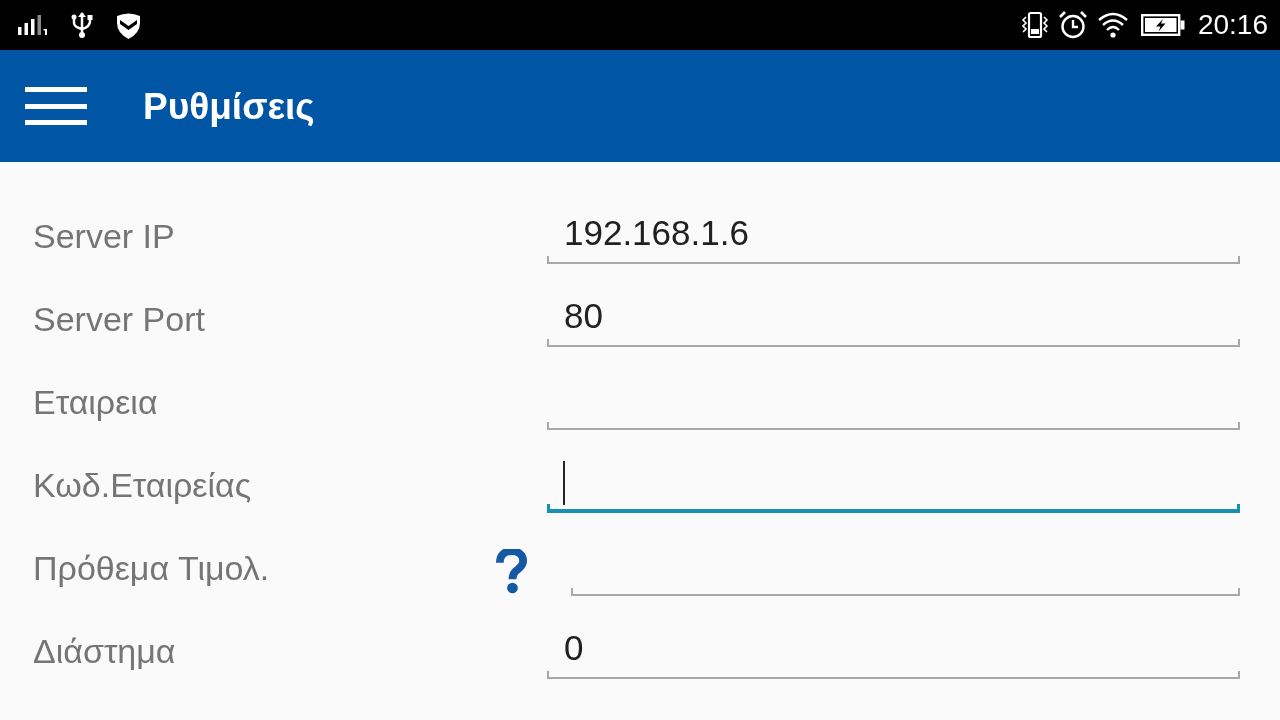 The image size is (1280, 720). What do you see at coordinates (893, 236) in the screenshot?
I see `input-field: 192.168.1.6` at bounding box center [893, 236].